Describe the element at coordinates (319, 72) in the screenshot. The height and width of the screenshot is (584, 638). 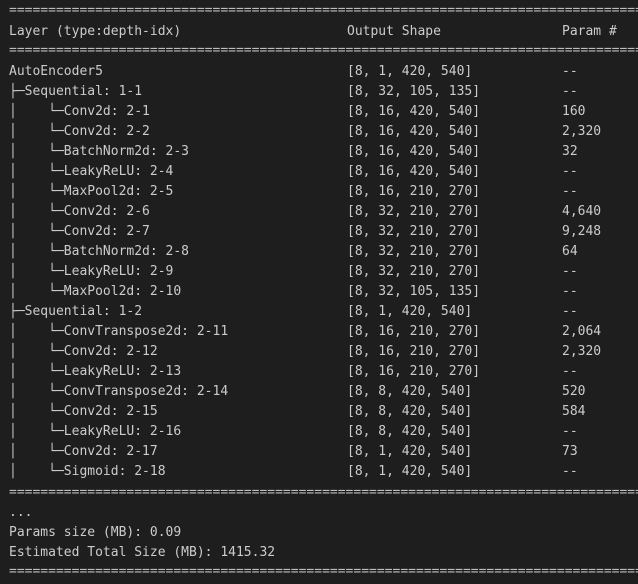
I see `table-row: AutoEncoder5 [8, 1, 420, 540] --` at that location.